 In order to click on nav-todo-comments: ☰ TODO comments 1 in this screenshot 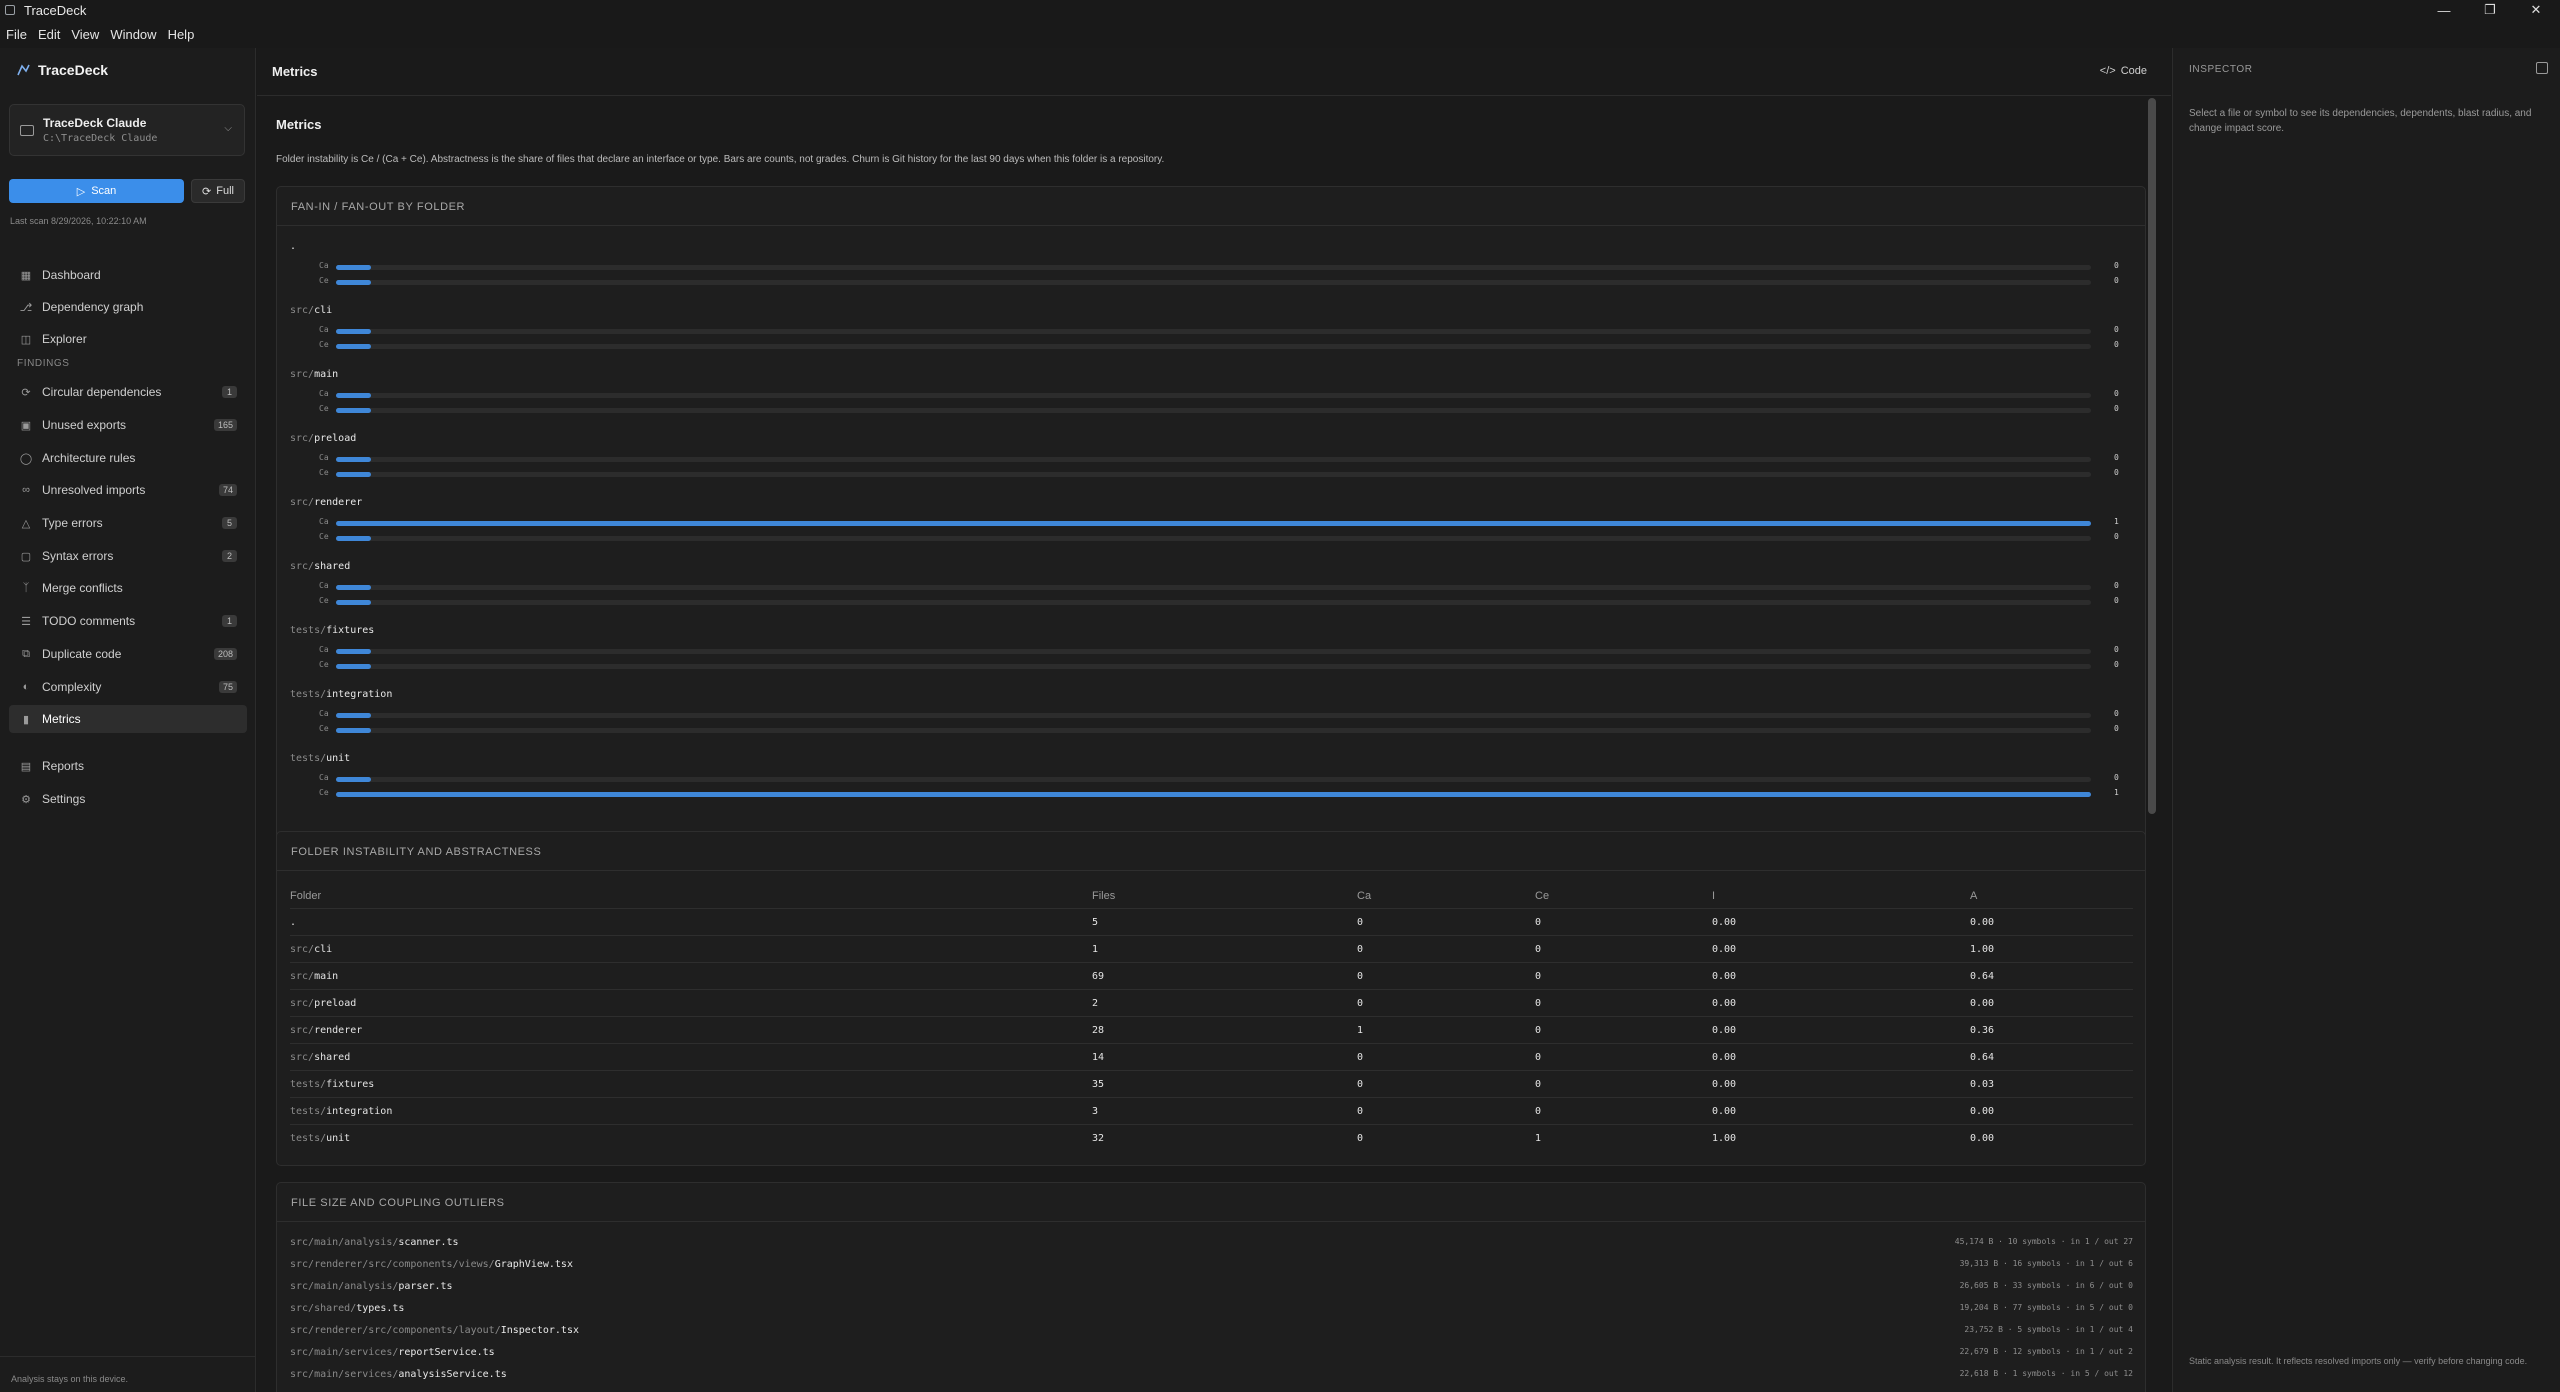, I will do `click(128, 621)`.